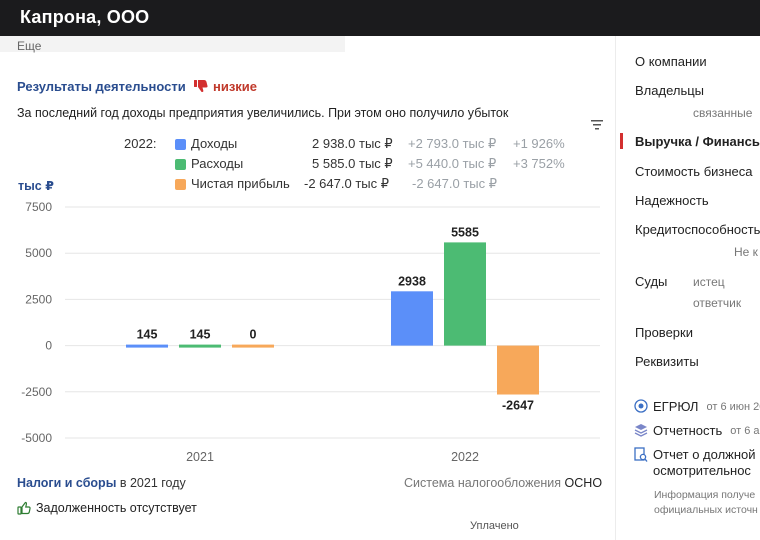 The image size is (760, 540). What do you see at coordinates (38, 253) in the screenshot?
I see `y-tick-label: 5000` at bounding box center [38, 253].